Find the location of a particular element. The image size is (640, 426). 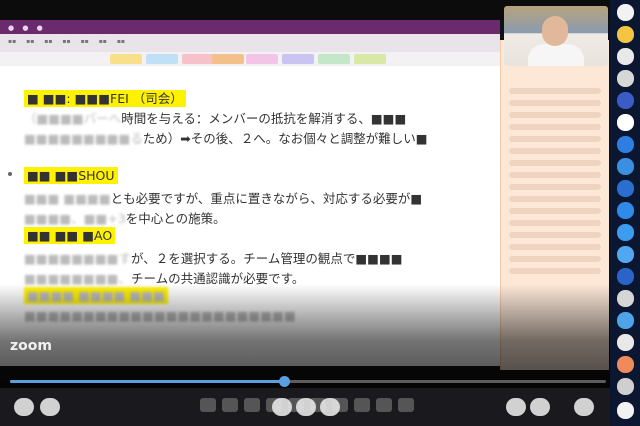

bullet-icon is located at coordinates (10, 174).